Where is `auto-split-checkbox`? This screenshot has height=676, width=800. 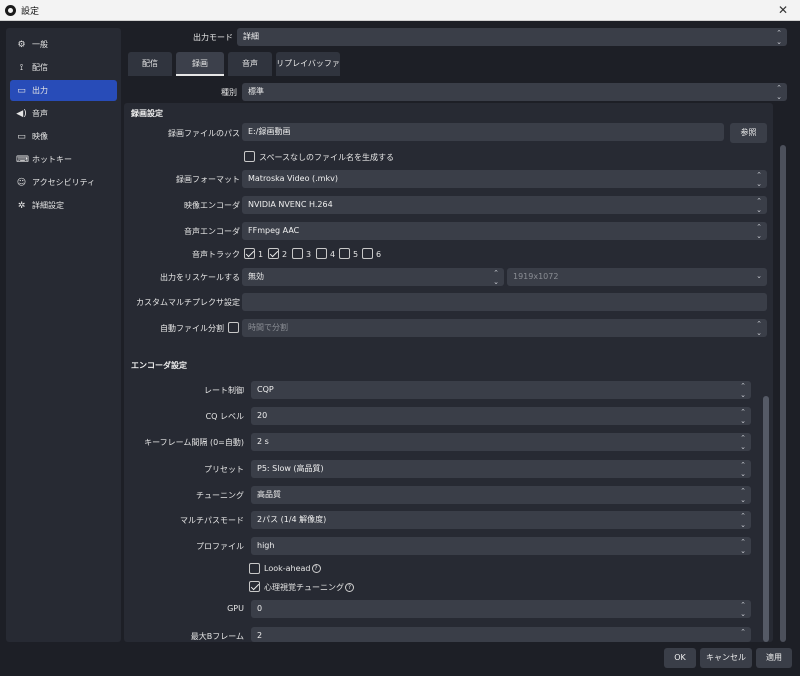 auto-split-checkbox is located at coordinates (233, 327).